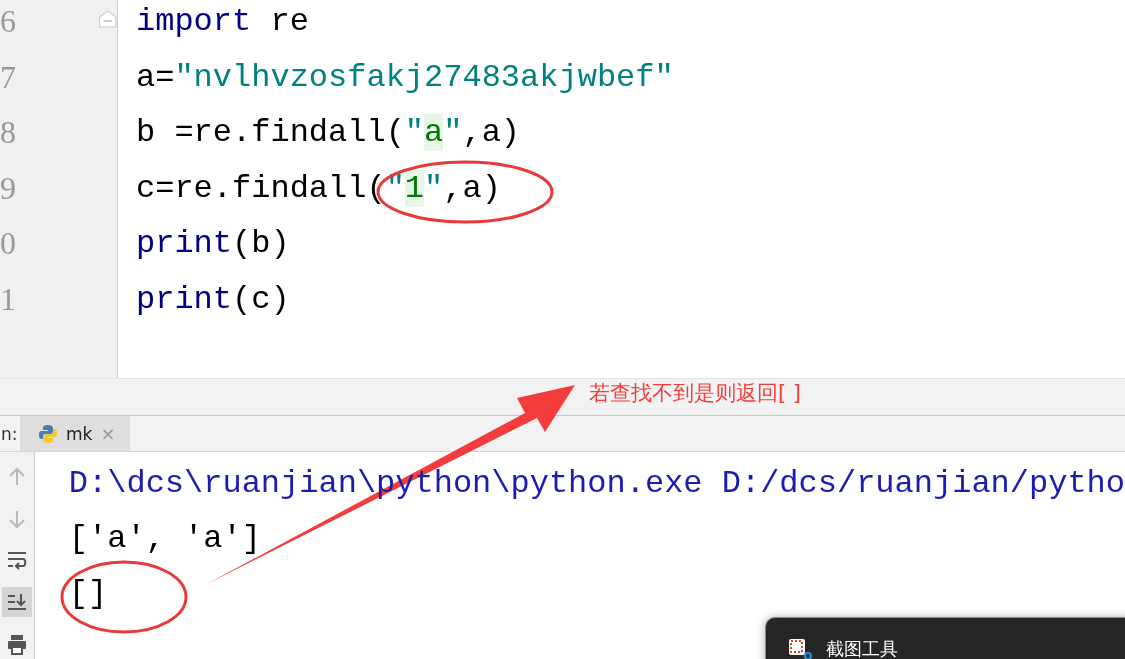  Describe the element at coordinates (8, 21) in the screenshot. I see `line-number: 6` at that location.